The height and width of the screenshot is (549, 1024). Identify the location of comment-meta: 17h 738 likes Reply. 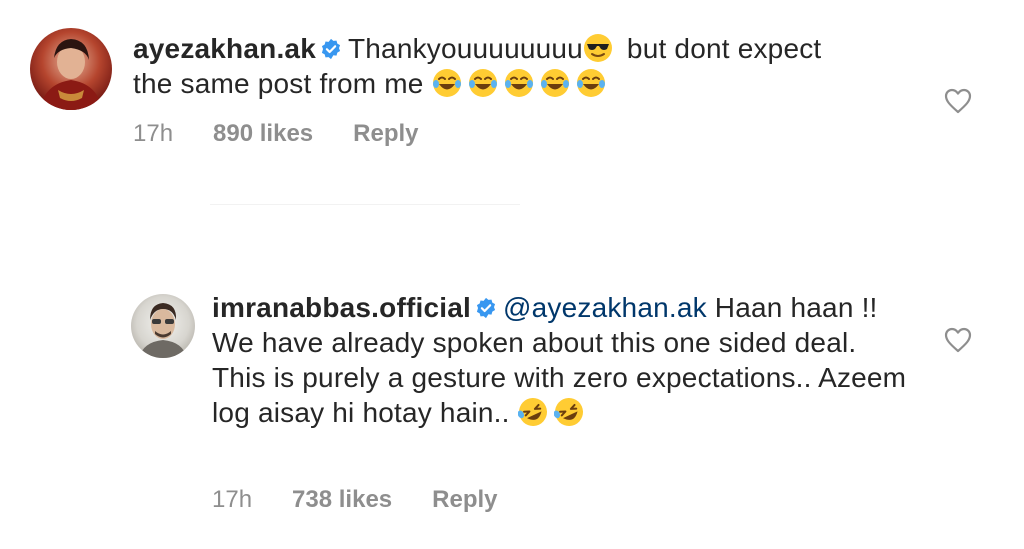
(375, 500).